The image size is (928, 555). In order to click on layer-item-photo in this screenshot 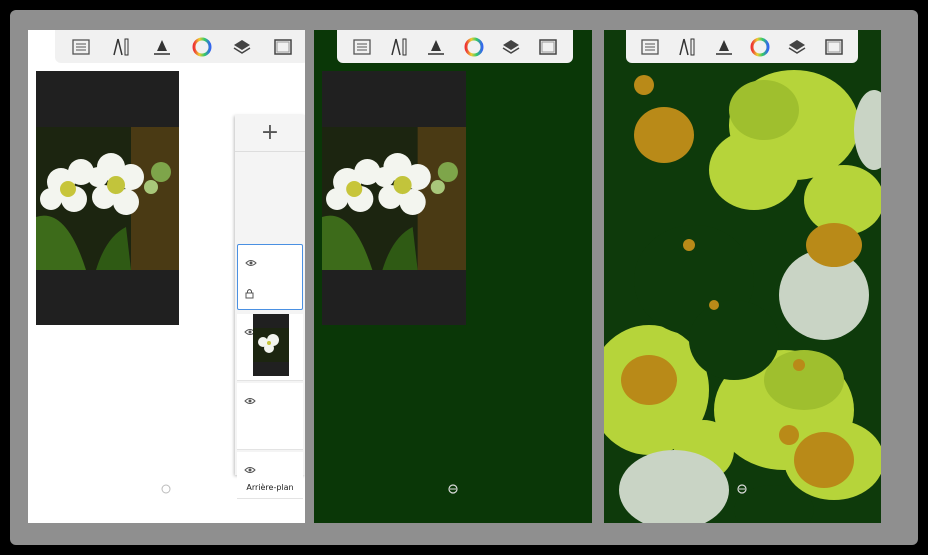, I will do `click(270, 347)`.